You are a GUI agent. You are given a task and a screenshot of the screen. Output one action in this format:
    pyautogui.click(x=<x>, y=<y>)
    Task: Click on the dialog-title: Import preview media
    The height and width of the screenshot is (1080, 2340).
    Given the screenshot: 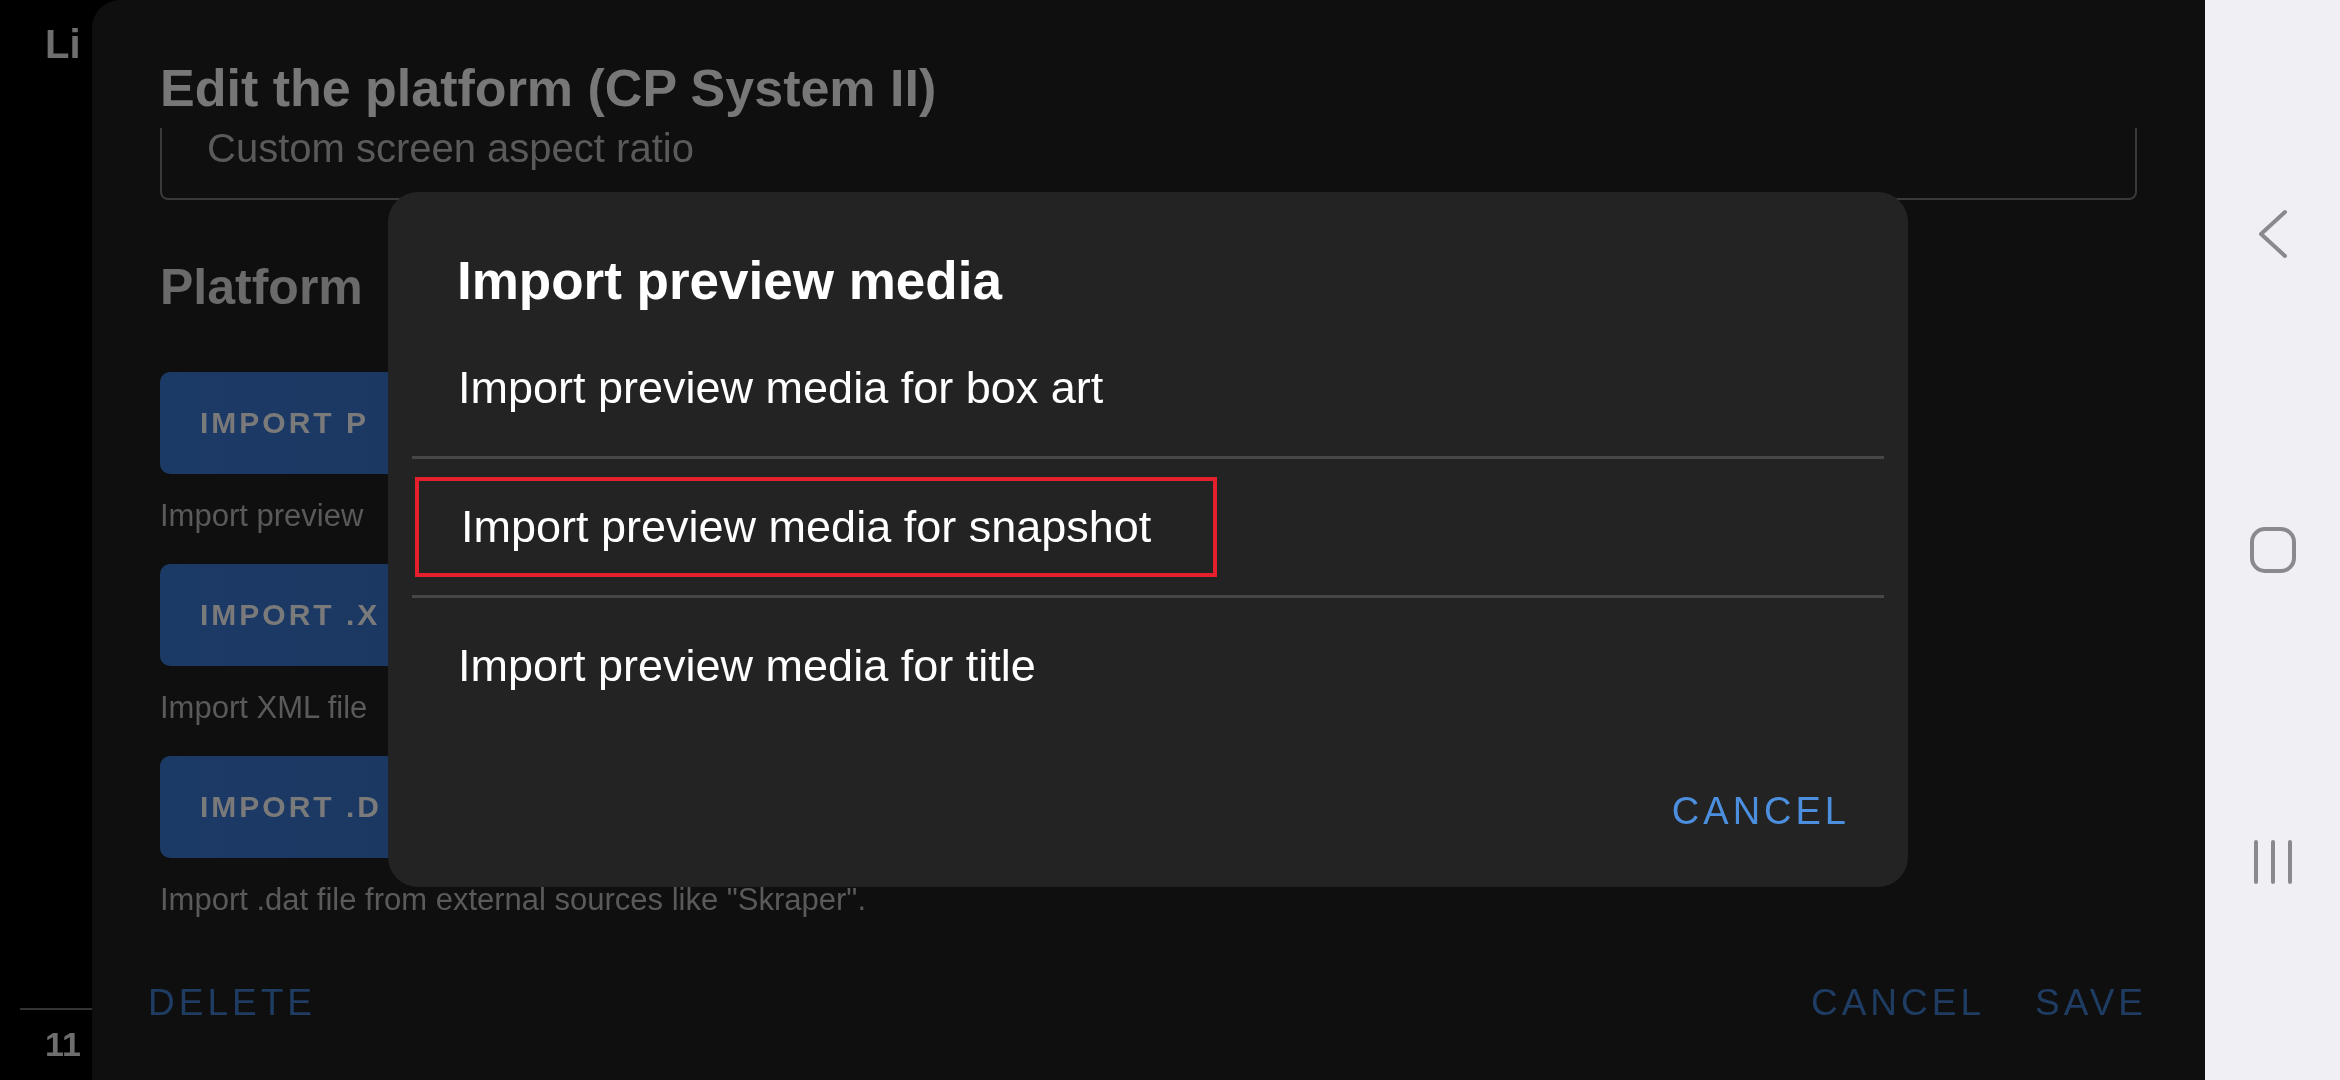 What is the action you would take?
    pyautogui.click(x=730, y=281)
    